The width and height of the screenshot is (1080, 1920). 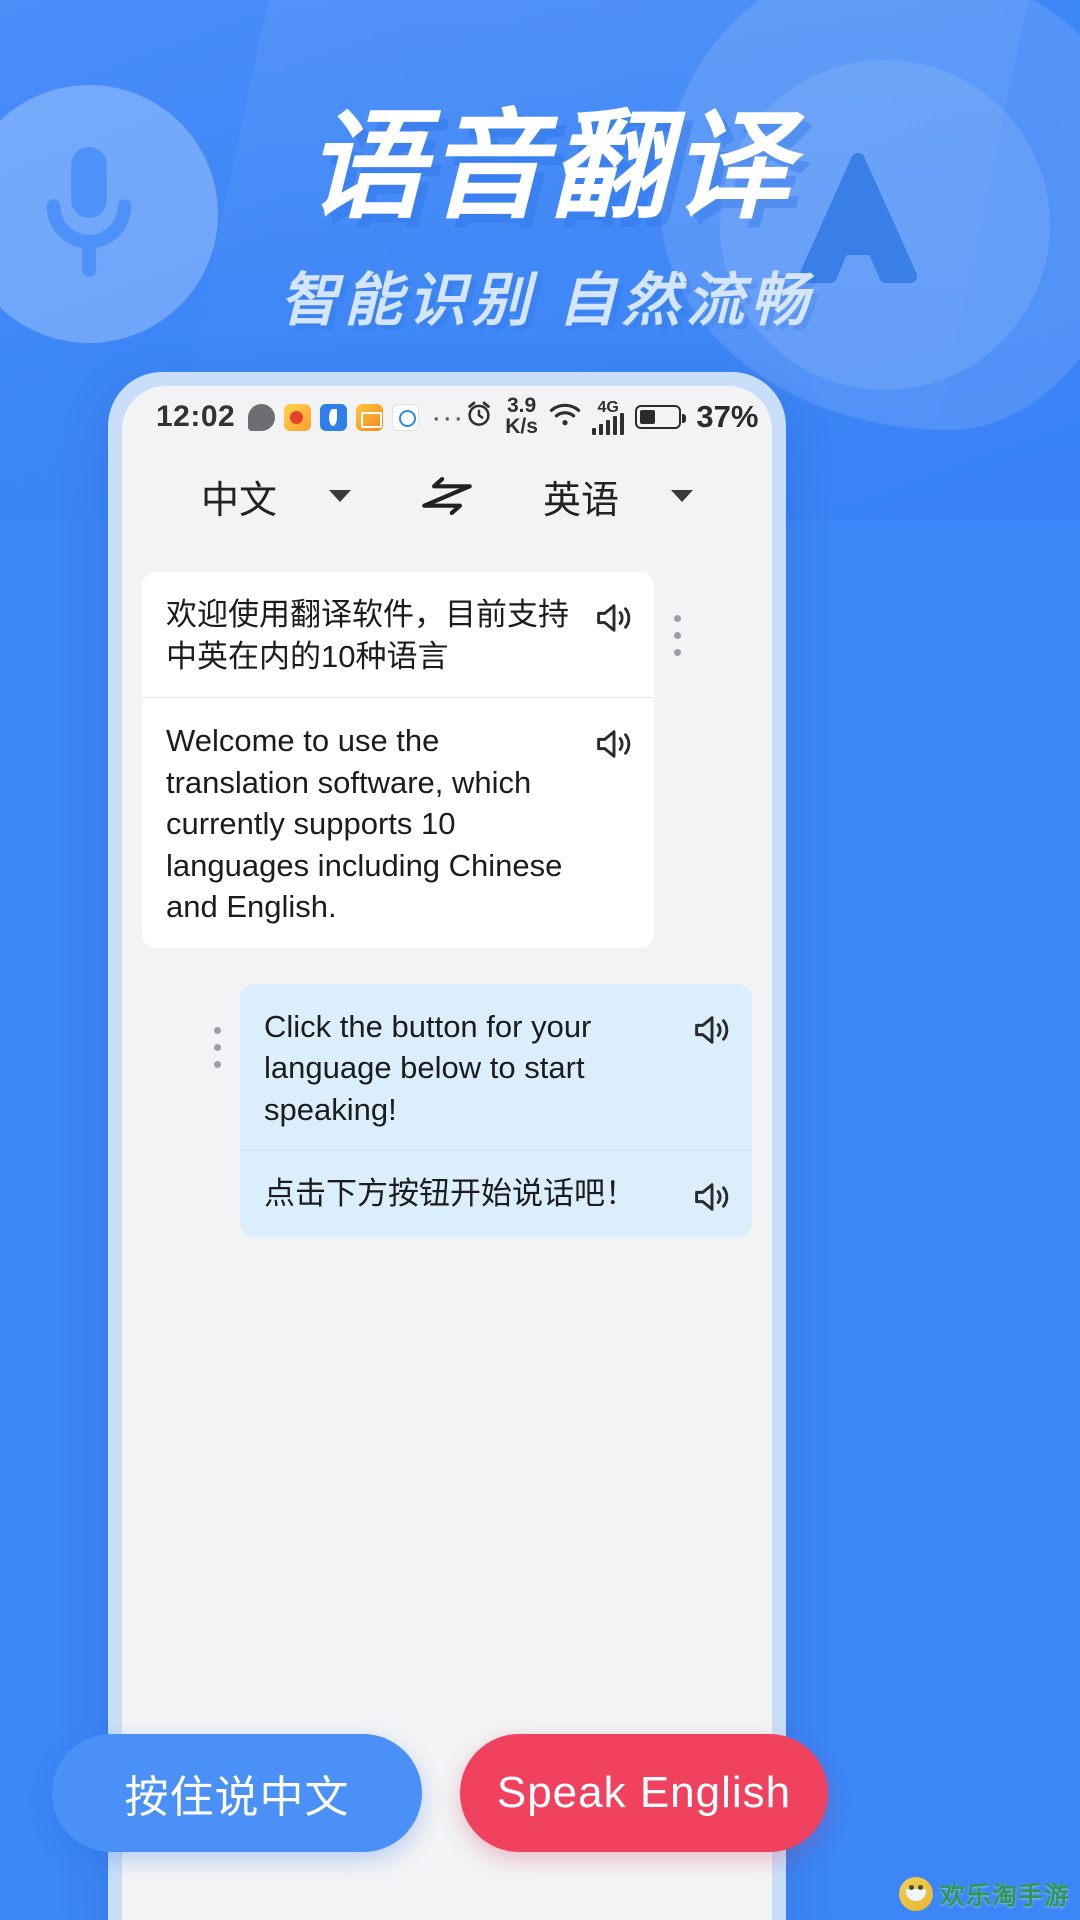 What do you see at coordinates (334, 417) in the screenshot?
I see `blue-app-icon` at bounding box center [334, 417].